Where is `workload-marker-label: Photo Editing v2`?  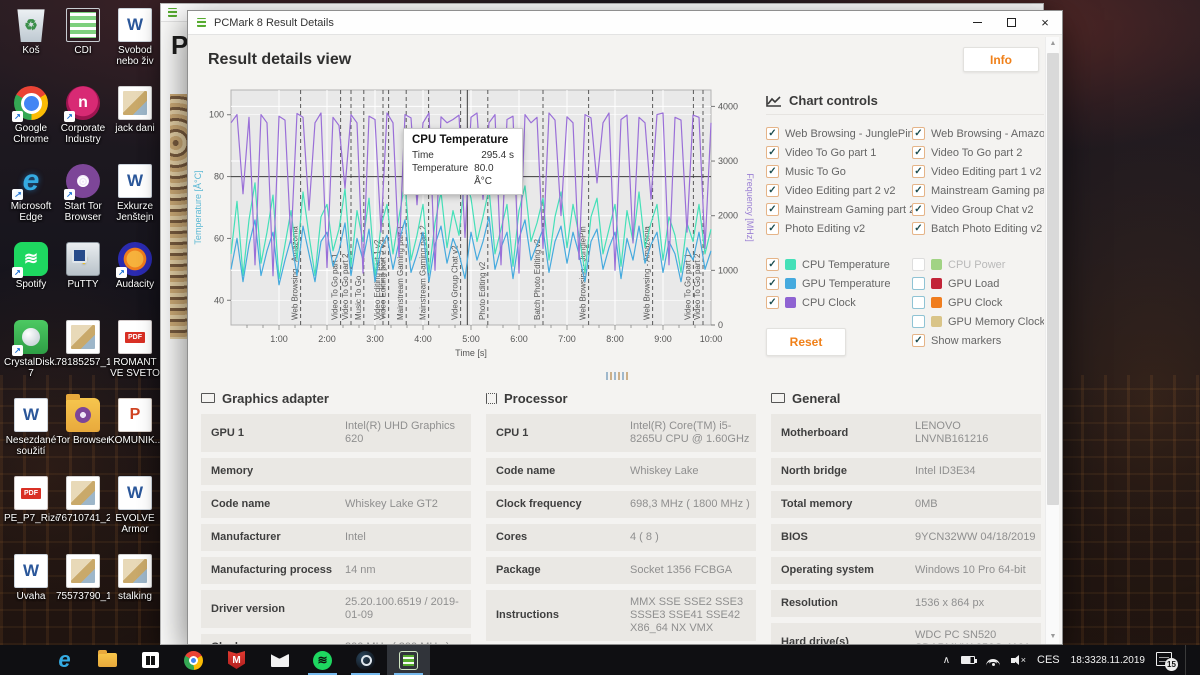 workload-marker-label: Photo Editing v2 is located at coordinates (482, 290).